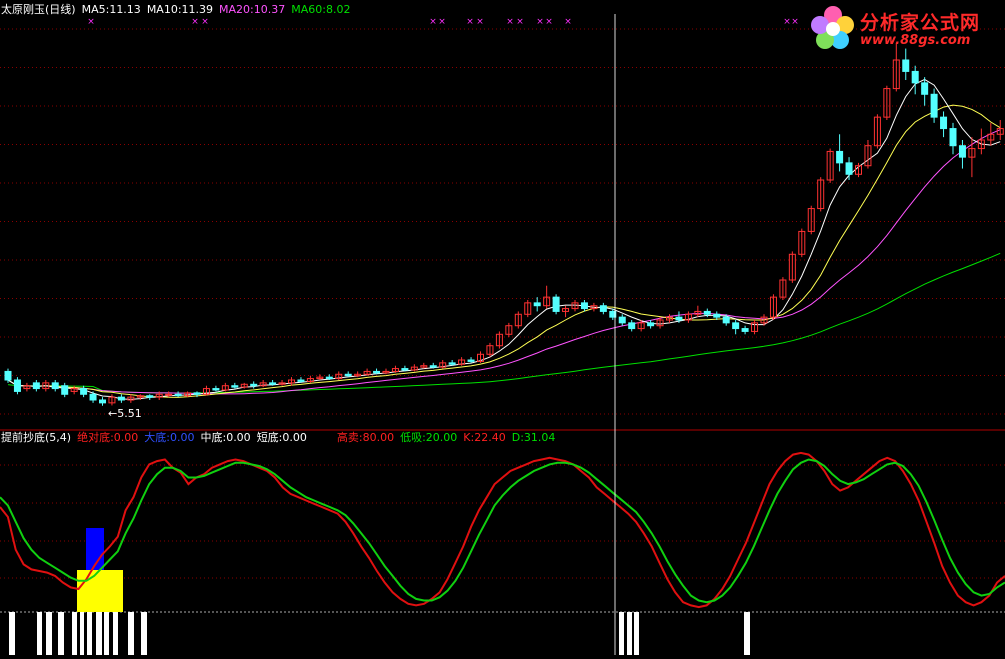 The height and width of the screenshot is (659, 1005). What do you see at coordinates (429, 437) in the screenshot?
I see `di-xi-value: 低吸:20.00` at bounding box center [429, 437].